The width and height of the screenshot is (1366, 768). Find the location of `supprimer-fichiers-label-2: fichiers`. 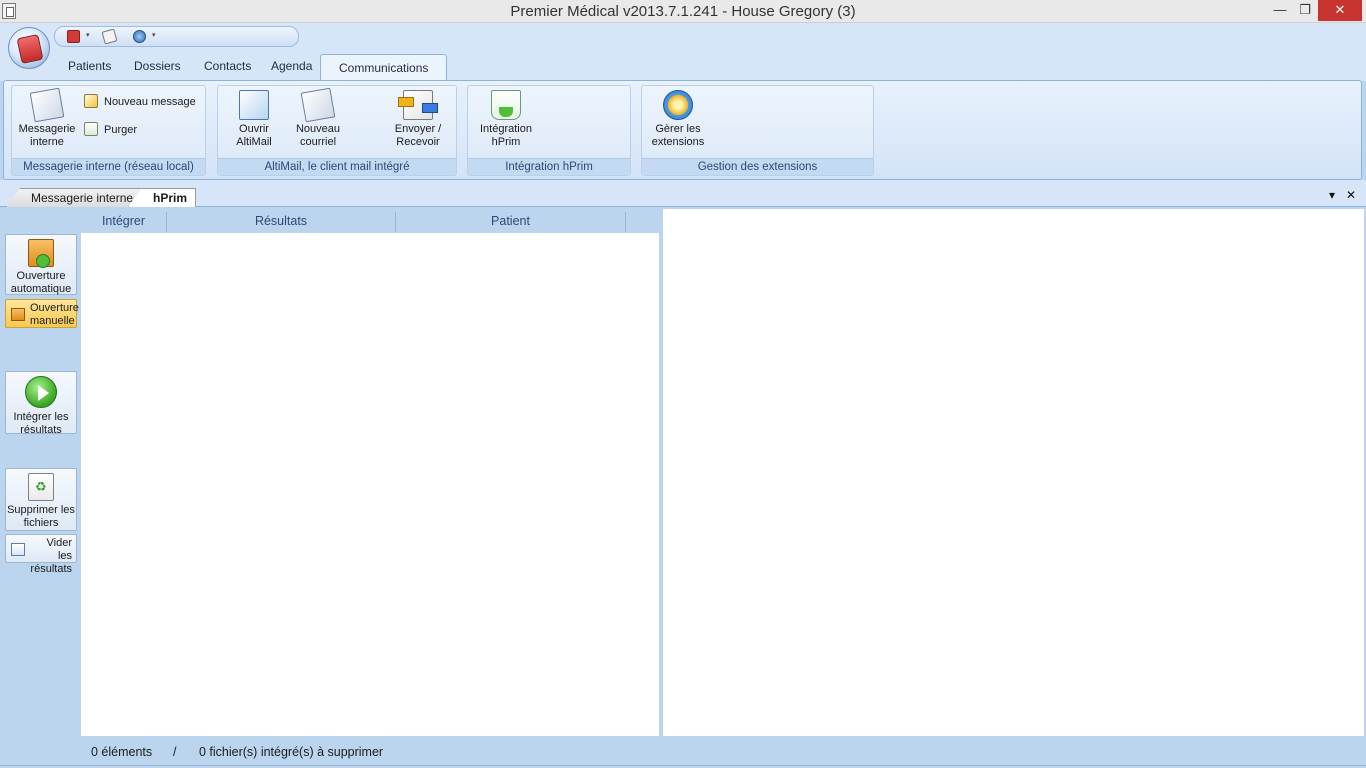

supprimer-fichiers-label-2: fichiers is located at coordinates (41, 523).